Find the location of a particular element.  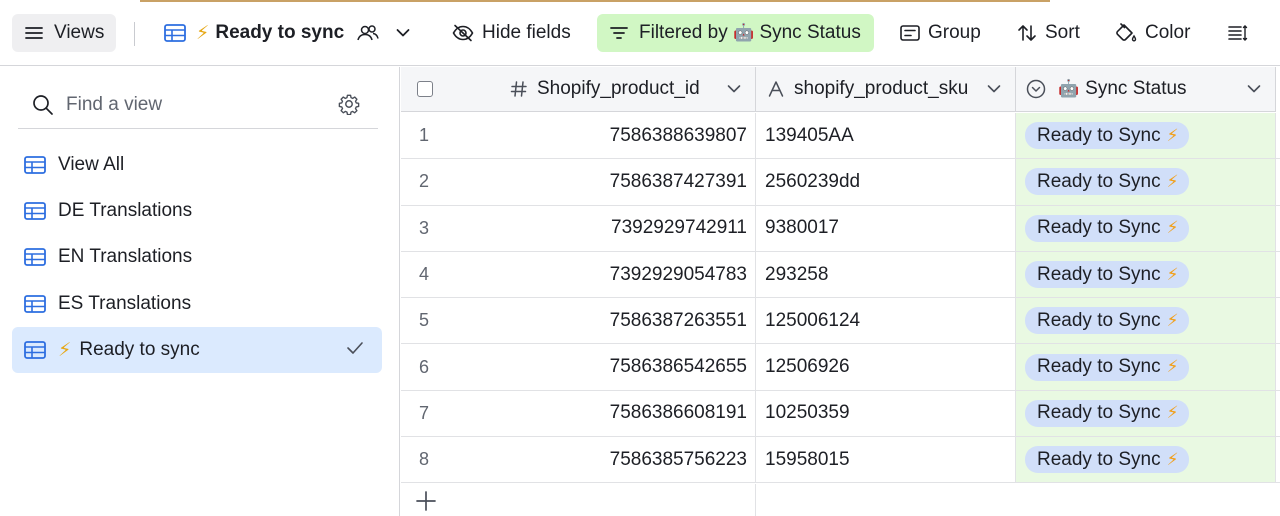

cell-product-id: 7392929742911 is located at coordinates (631, 228).